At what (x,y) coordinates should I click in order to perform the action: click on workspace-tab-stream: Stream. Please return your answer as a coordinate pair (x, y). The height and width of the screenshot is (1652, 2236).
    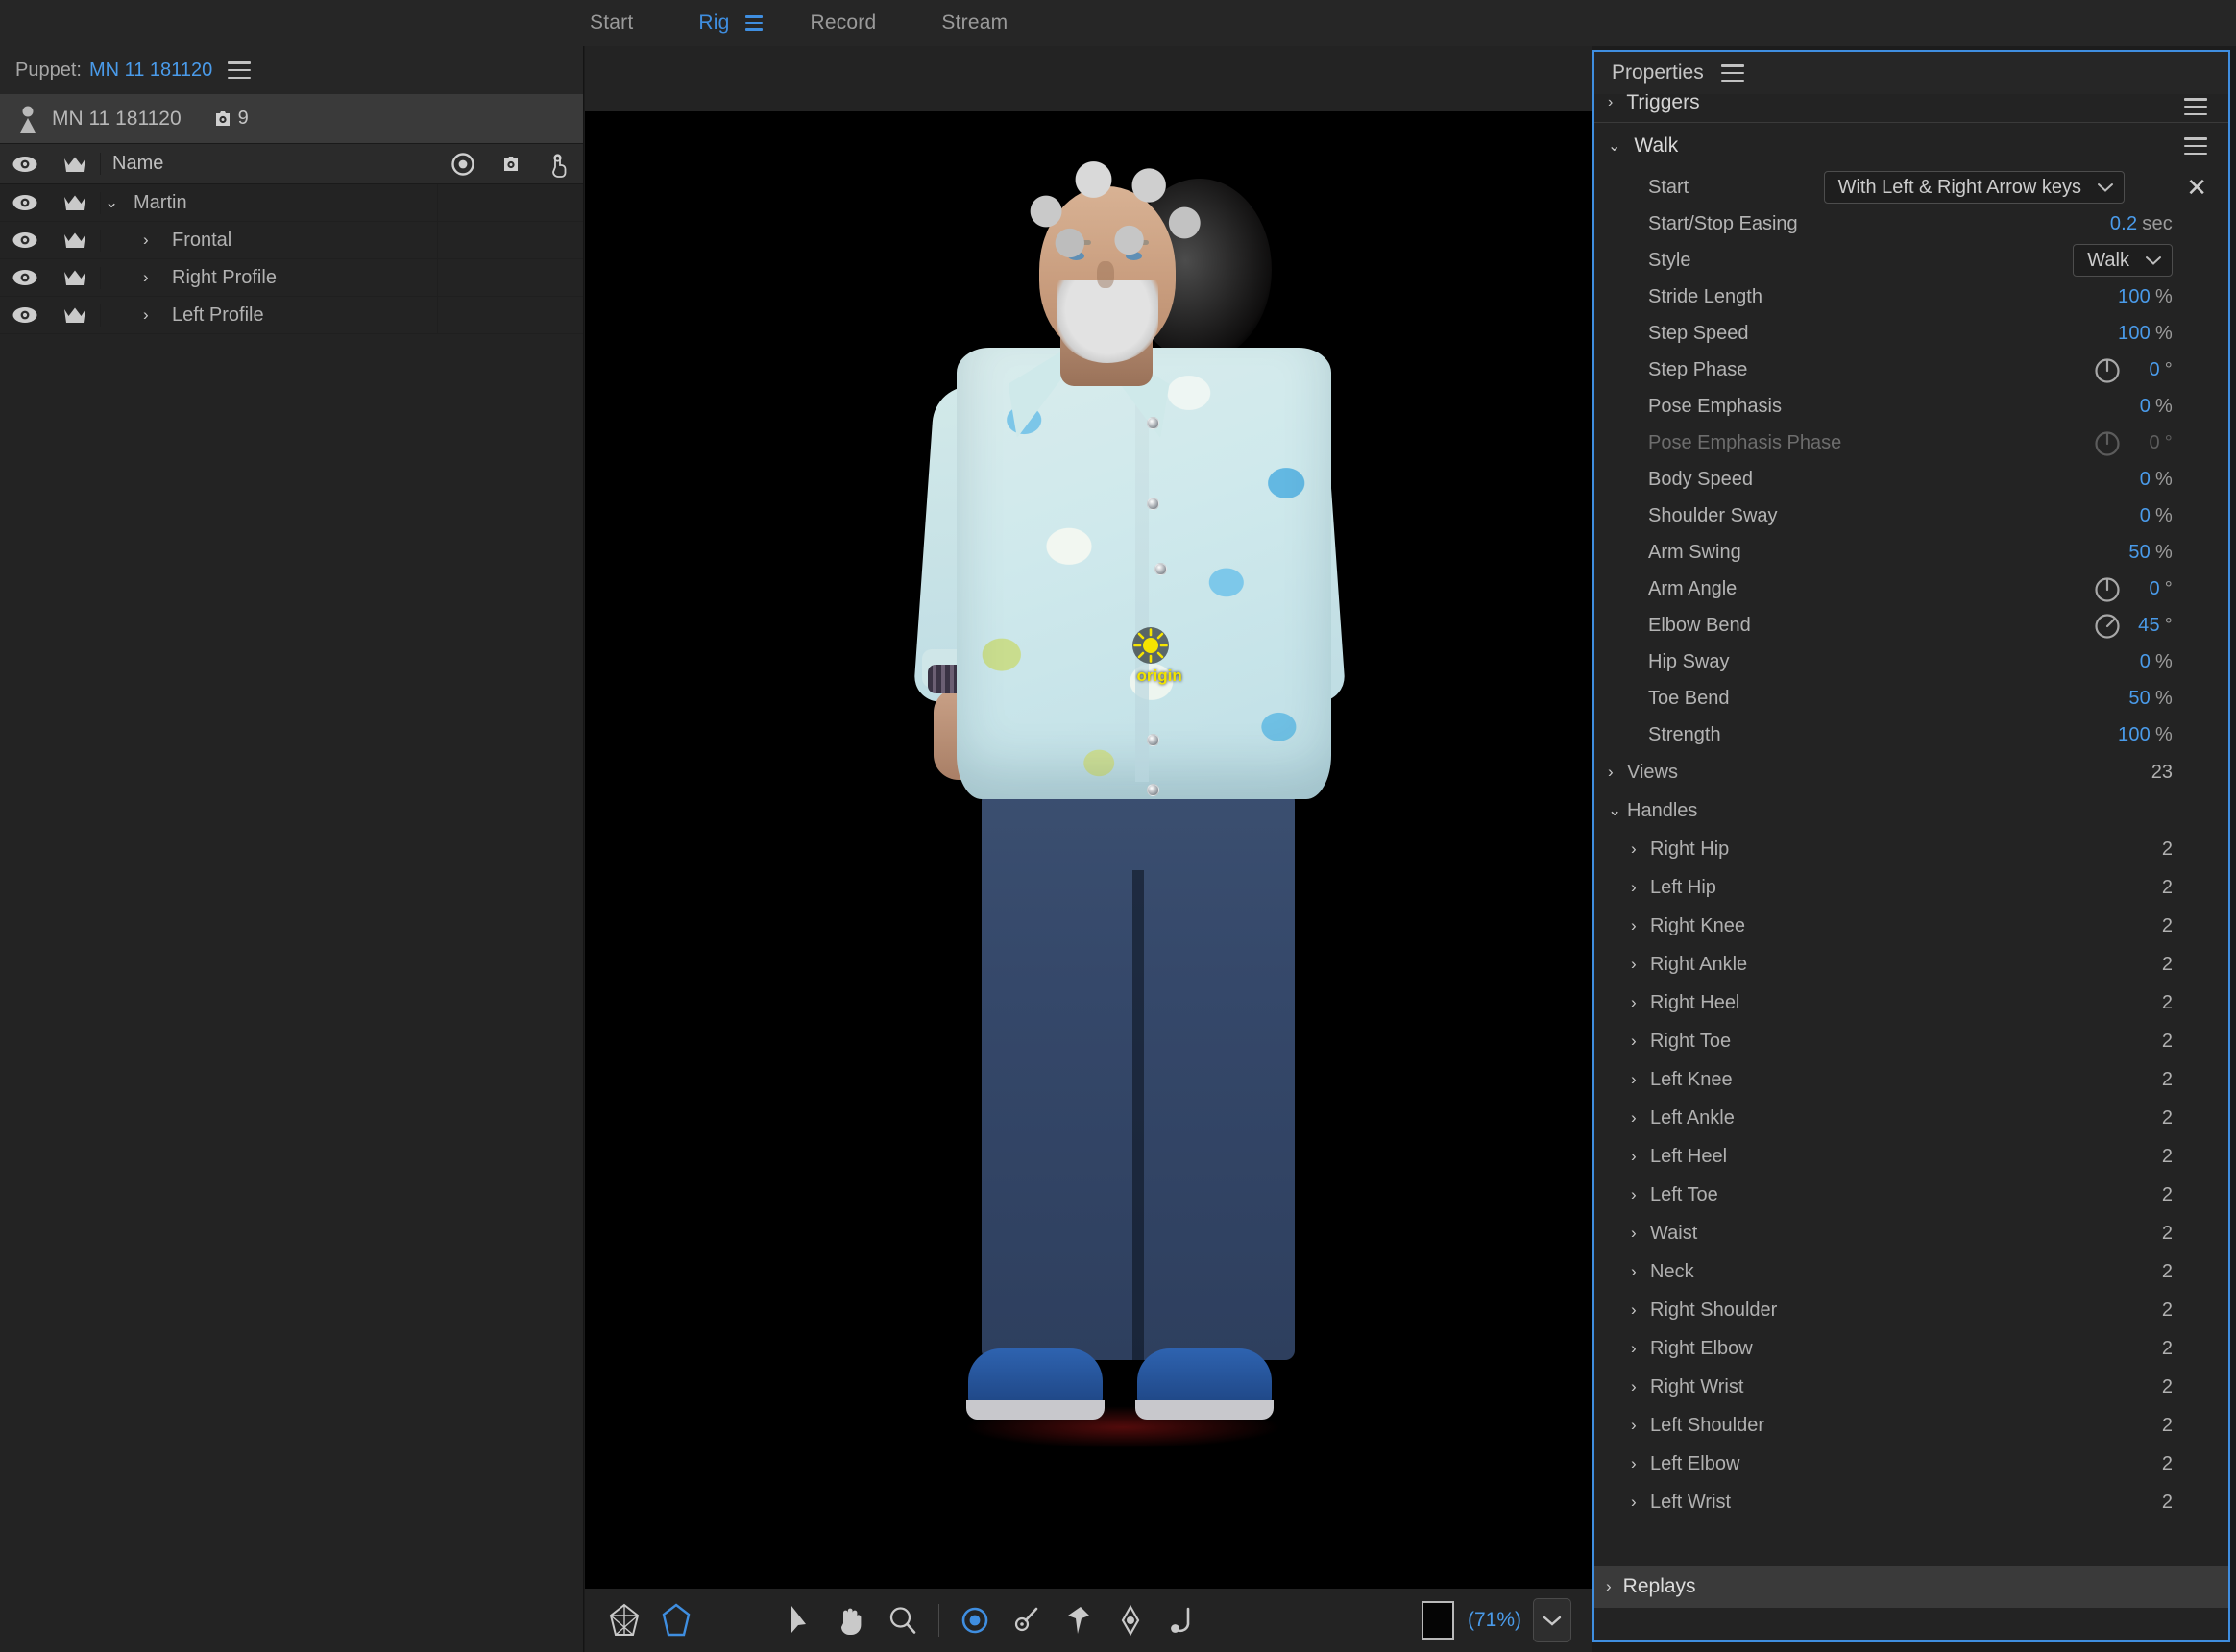
    Looking at the image, I should click on (974, 23).